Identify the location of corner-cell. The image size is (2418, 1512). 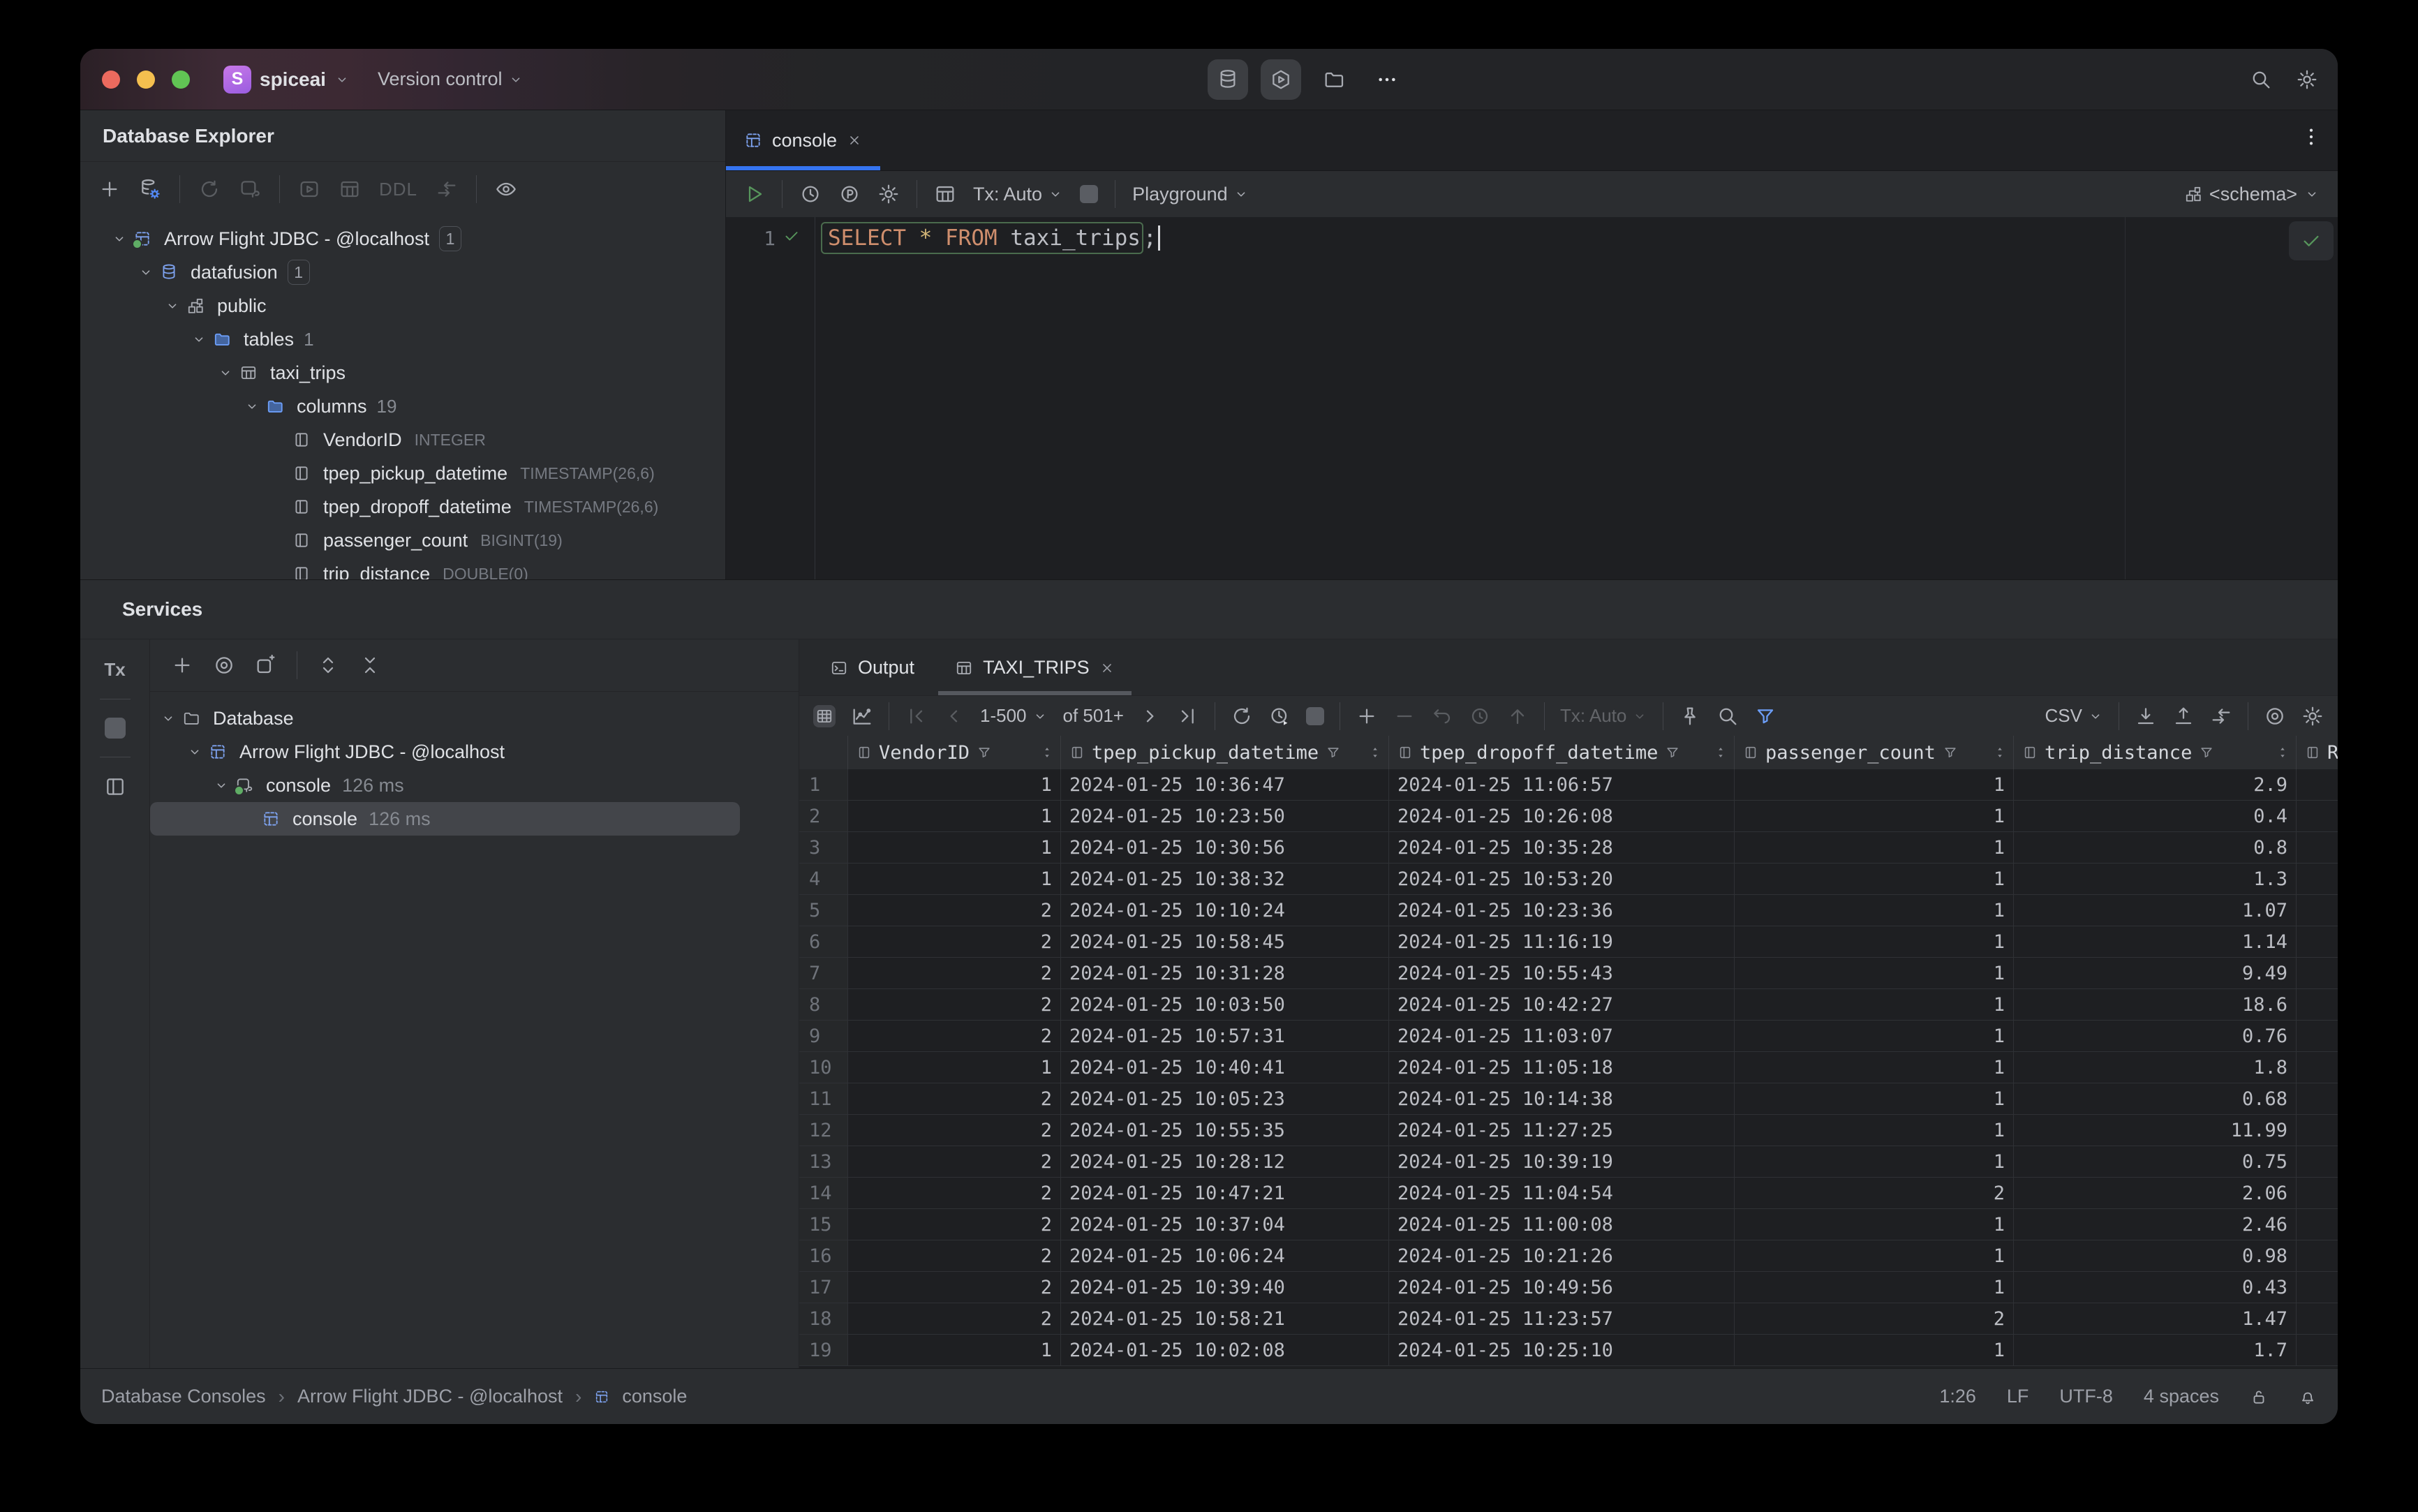
(823, 752).